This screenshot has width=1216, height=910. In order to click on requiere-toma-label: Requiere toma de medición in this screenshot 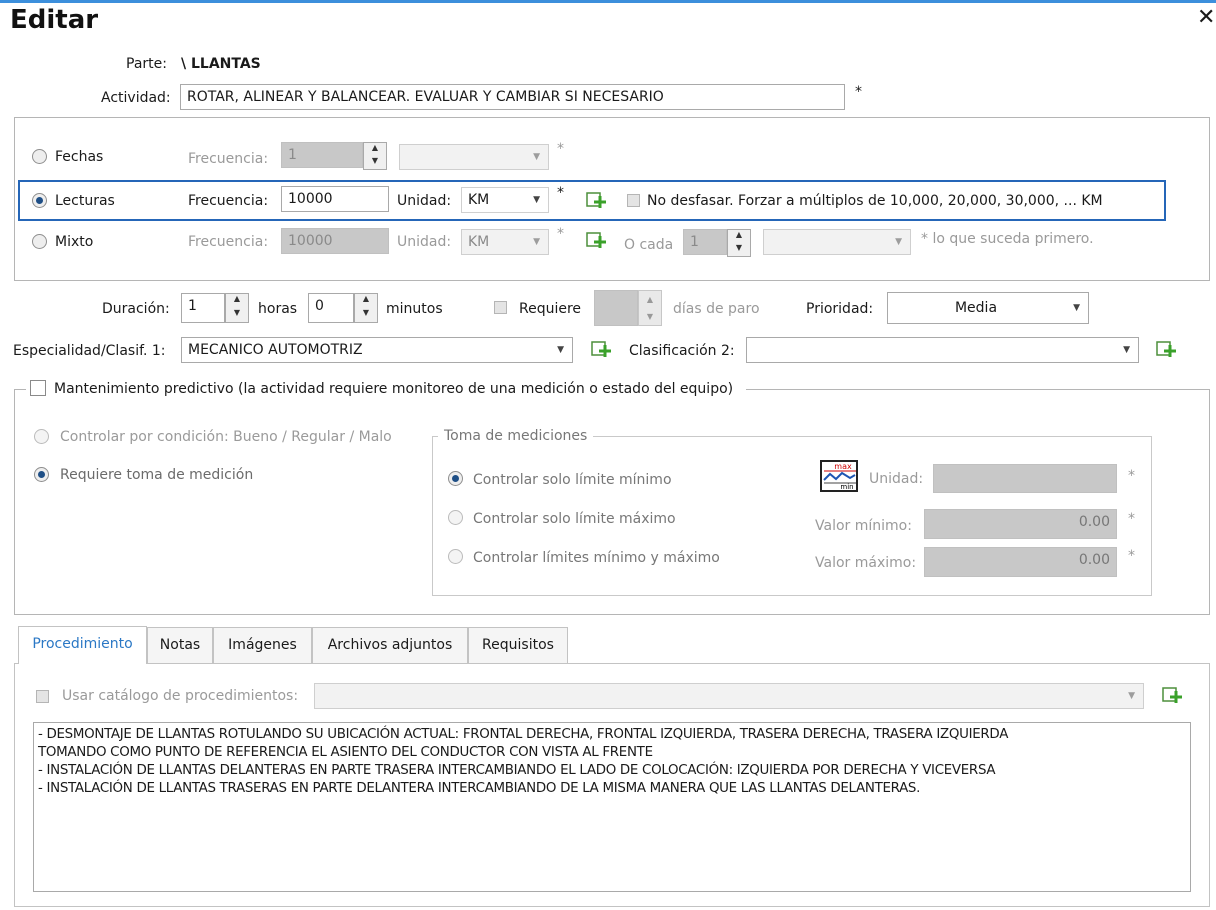, I will do `click(157, 475)`.